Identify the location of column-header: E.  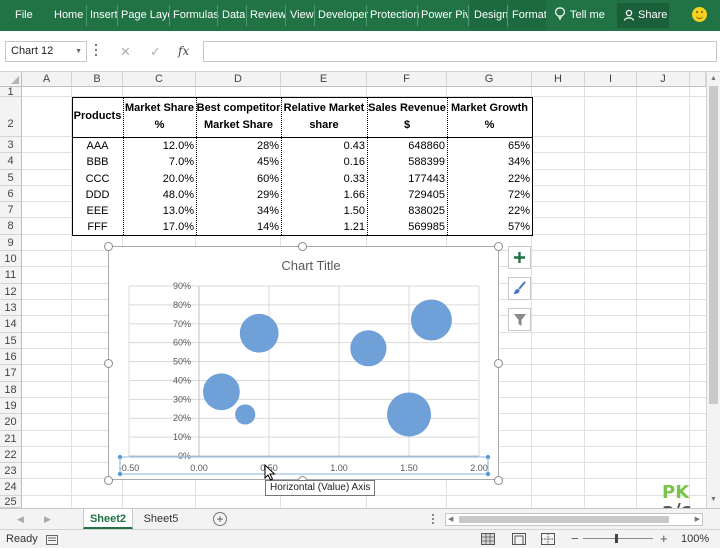
(324, 79).